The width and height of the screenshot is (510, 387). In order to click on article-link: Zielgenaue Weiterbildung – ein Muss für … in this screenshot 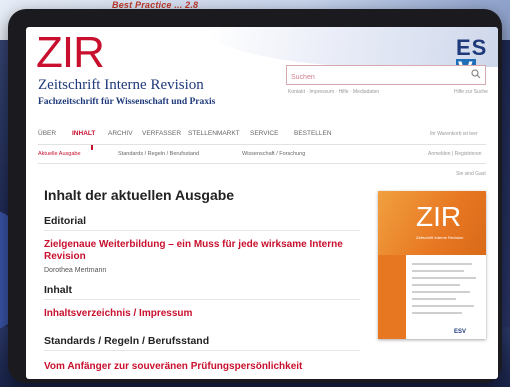, I will do `click(194, 251)`.